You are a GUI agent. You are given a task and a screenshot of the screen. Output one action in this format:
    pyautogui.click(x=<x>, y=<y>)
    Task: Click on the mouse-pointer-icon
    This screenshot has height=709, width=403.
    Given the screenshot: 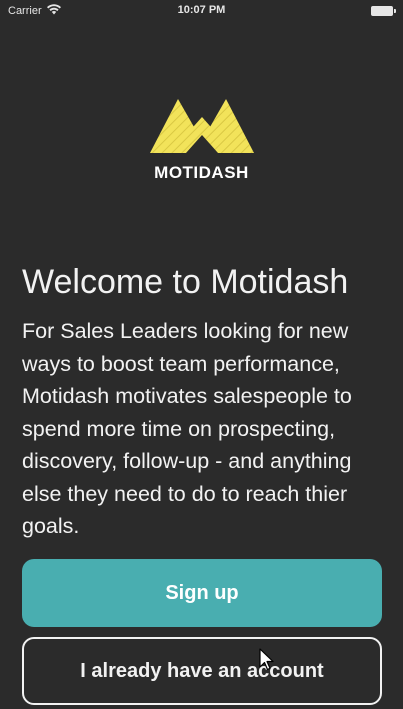 What is the action you would take?
    pyautogui.click(x=267, y=662)
    